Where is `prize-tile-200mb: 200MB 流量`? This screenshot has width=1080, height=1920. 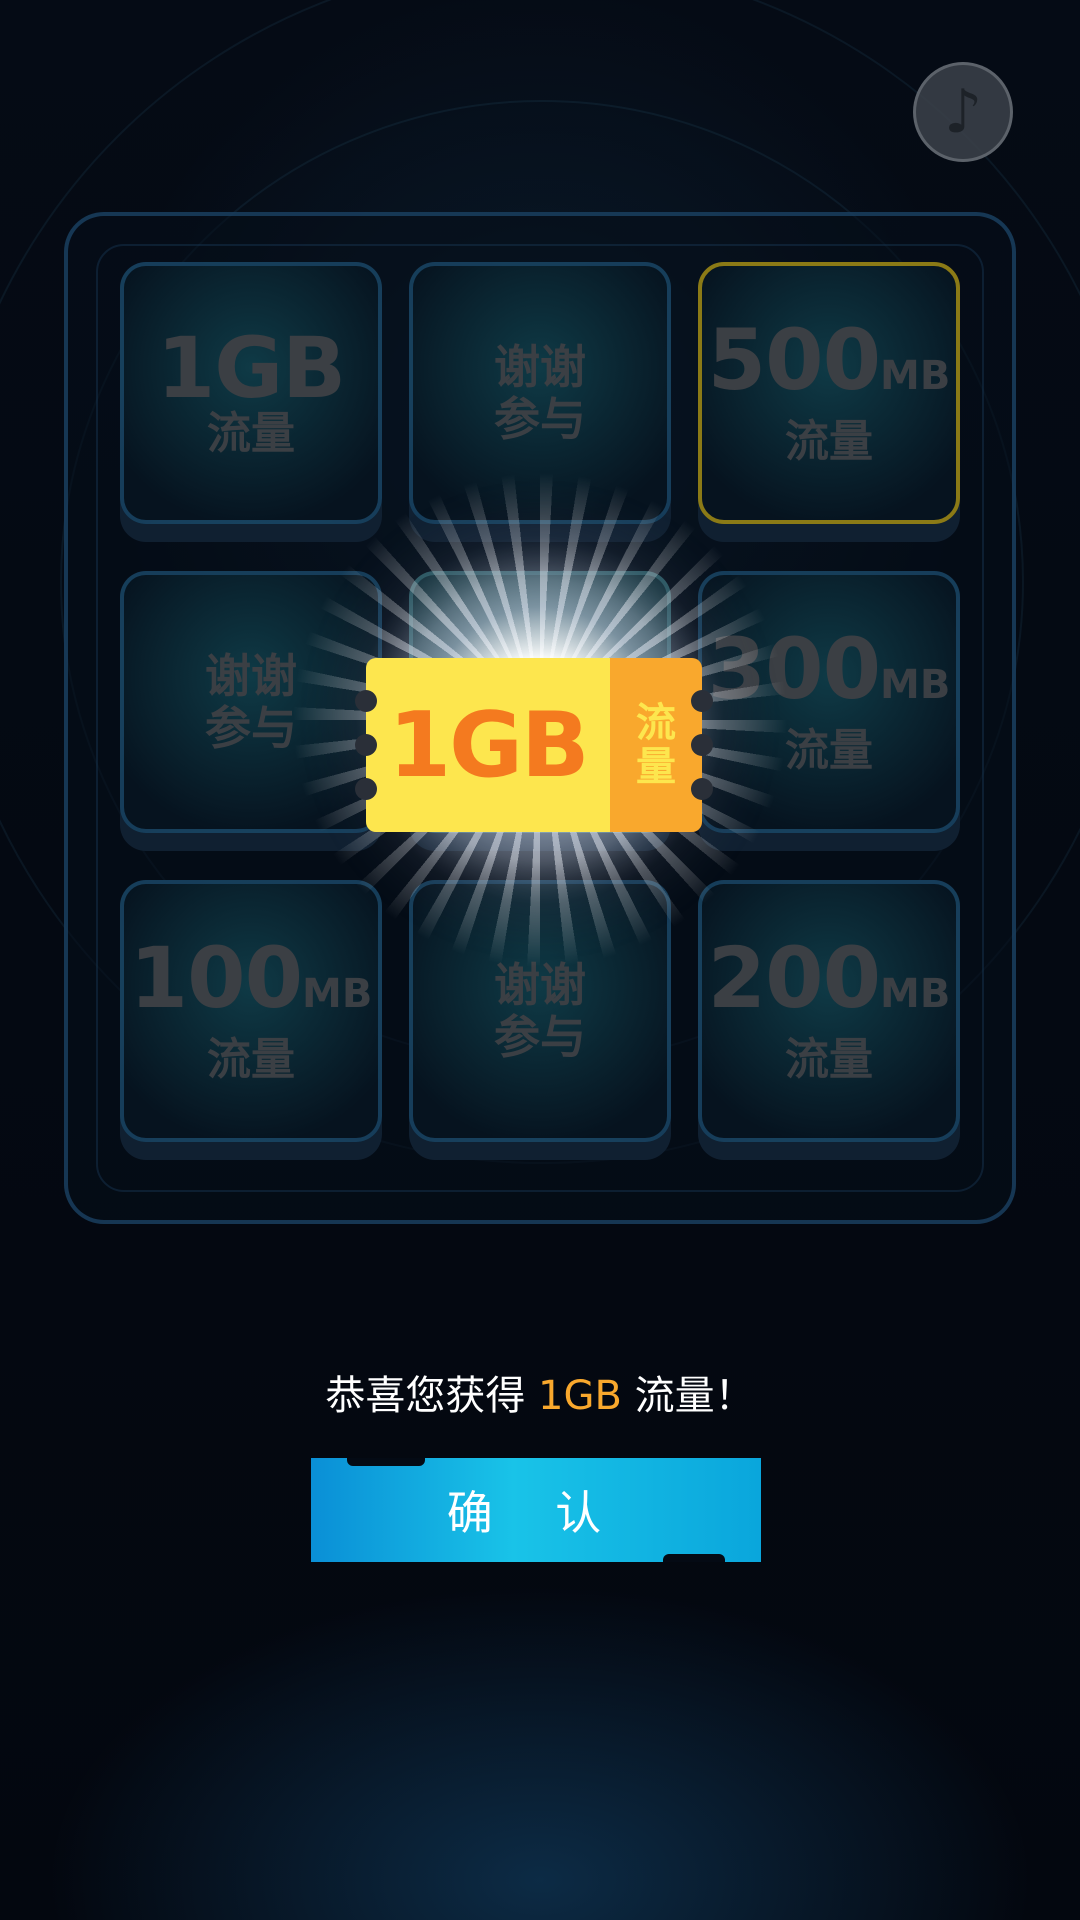
prize-tile-200mb: 200MB 流量 is located at coordinates (829, 1011).